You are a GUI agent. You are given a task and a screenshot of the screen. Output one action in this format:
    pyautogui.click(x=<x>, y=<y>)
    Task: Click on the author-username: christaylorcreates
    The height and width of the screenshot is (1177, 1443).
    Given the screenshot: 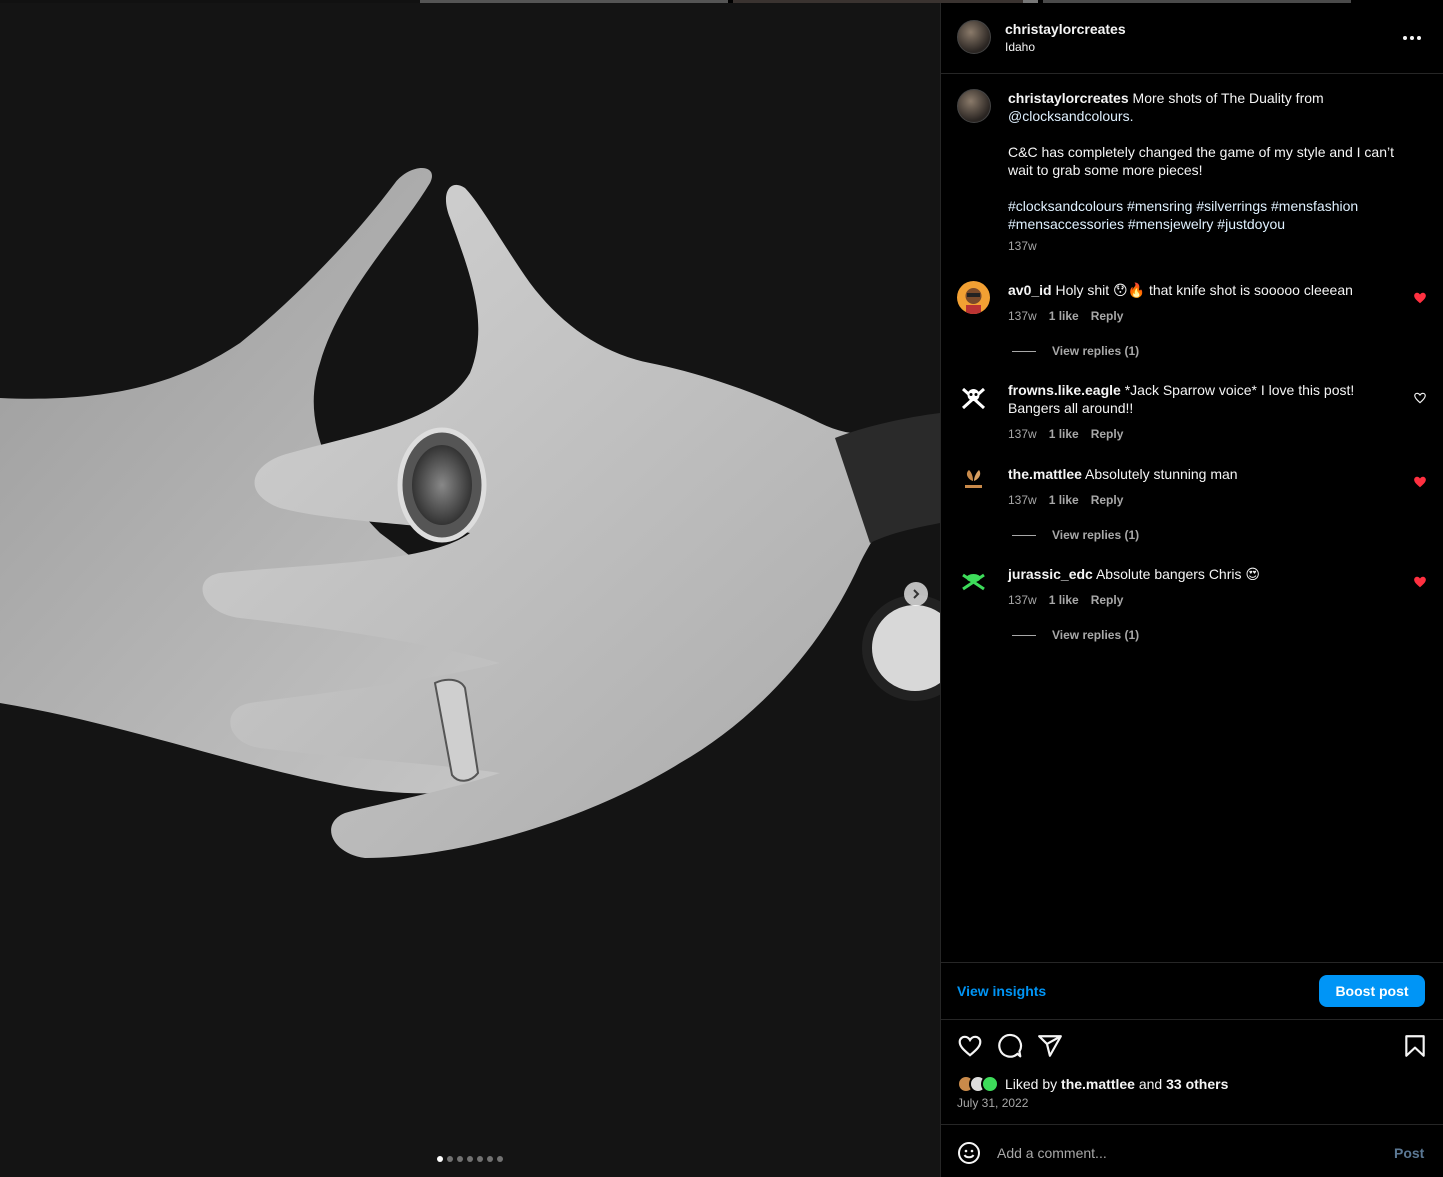 What is the action you would take?
    pyautogui.click(x=1065, y=29)
    